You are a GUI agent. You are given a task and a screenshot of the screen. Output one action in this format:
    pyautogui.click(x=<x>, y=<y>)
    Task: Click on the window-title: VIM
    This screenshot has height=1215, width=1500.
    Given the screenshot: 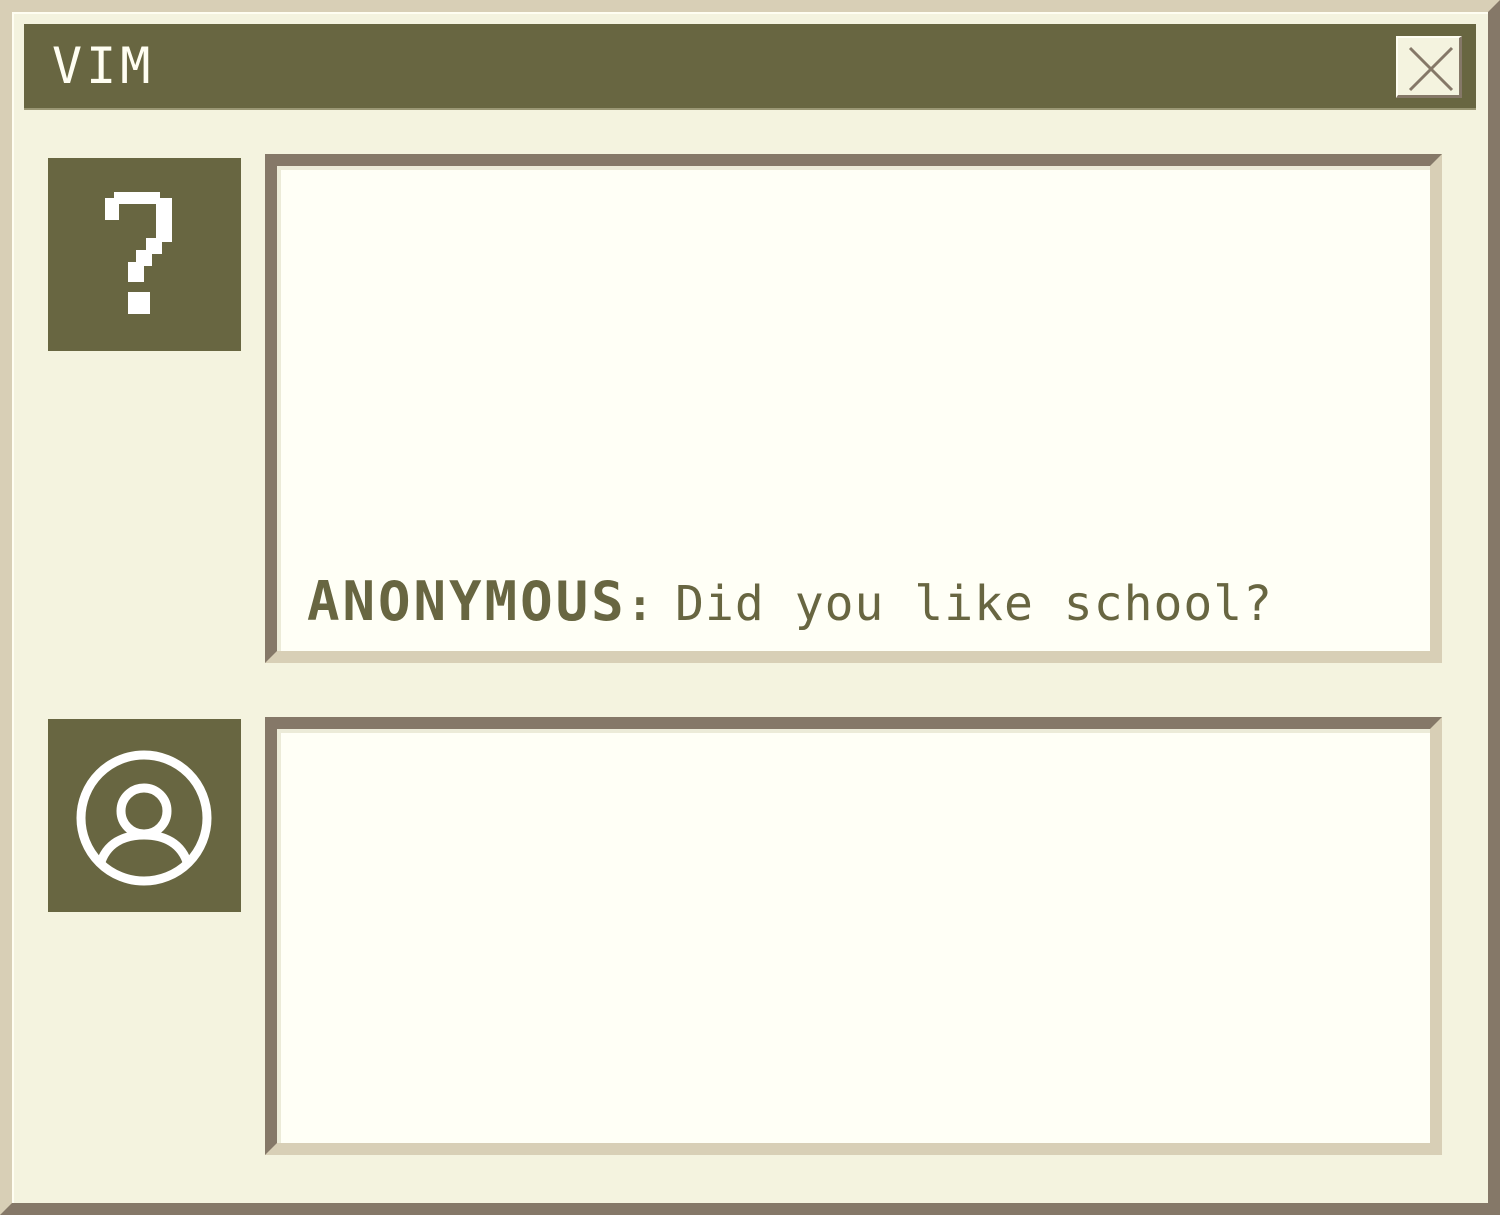 What is the action you would take?
    pyautogui.click(x=103, y=66)
    